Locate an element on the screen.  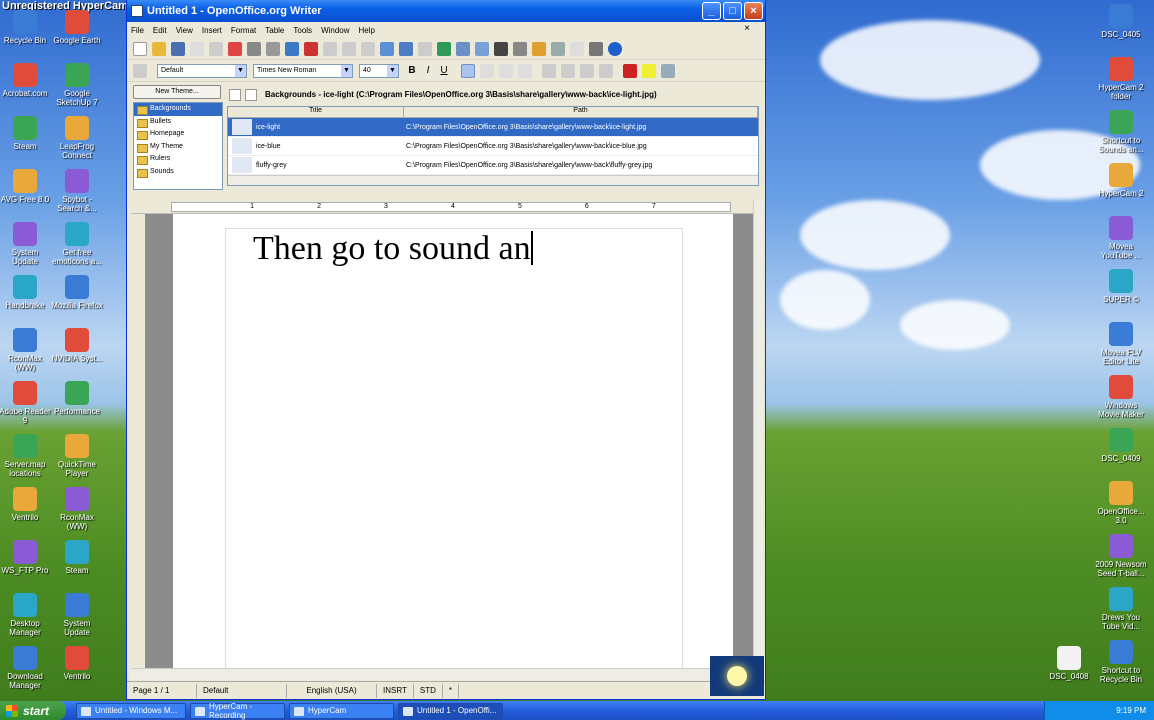
desktop-icon: Handbrake is located at coordinates (26, 292).